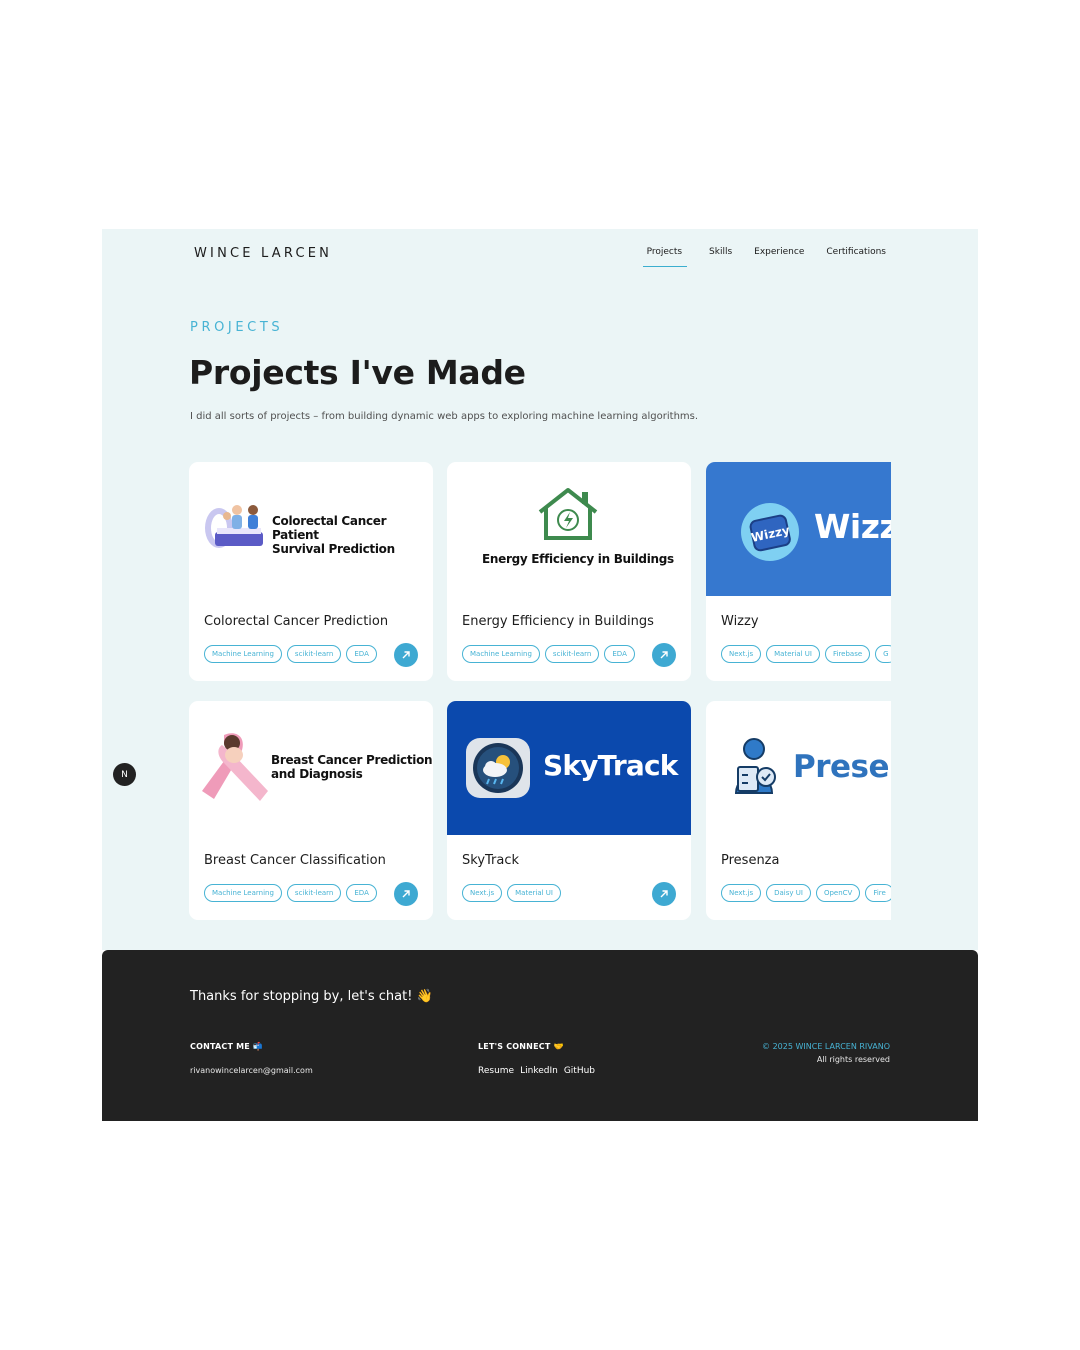 The height and width of the screenshot is (1350, 1080). I want to click on project-name: Energy Efficiency in Buildings, so click(558, 621).